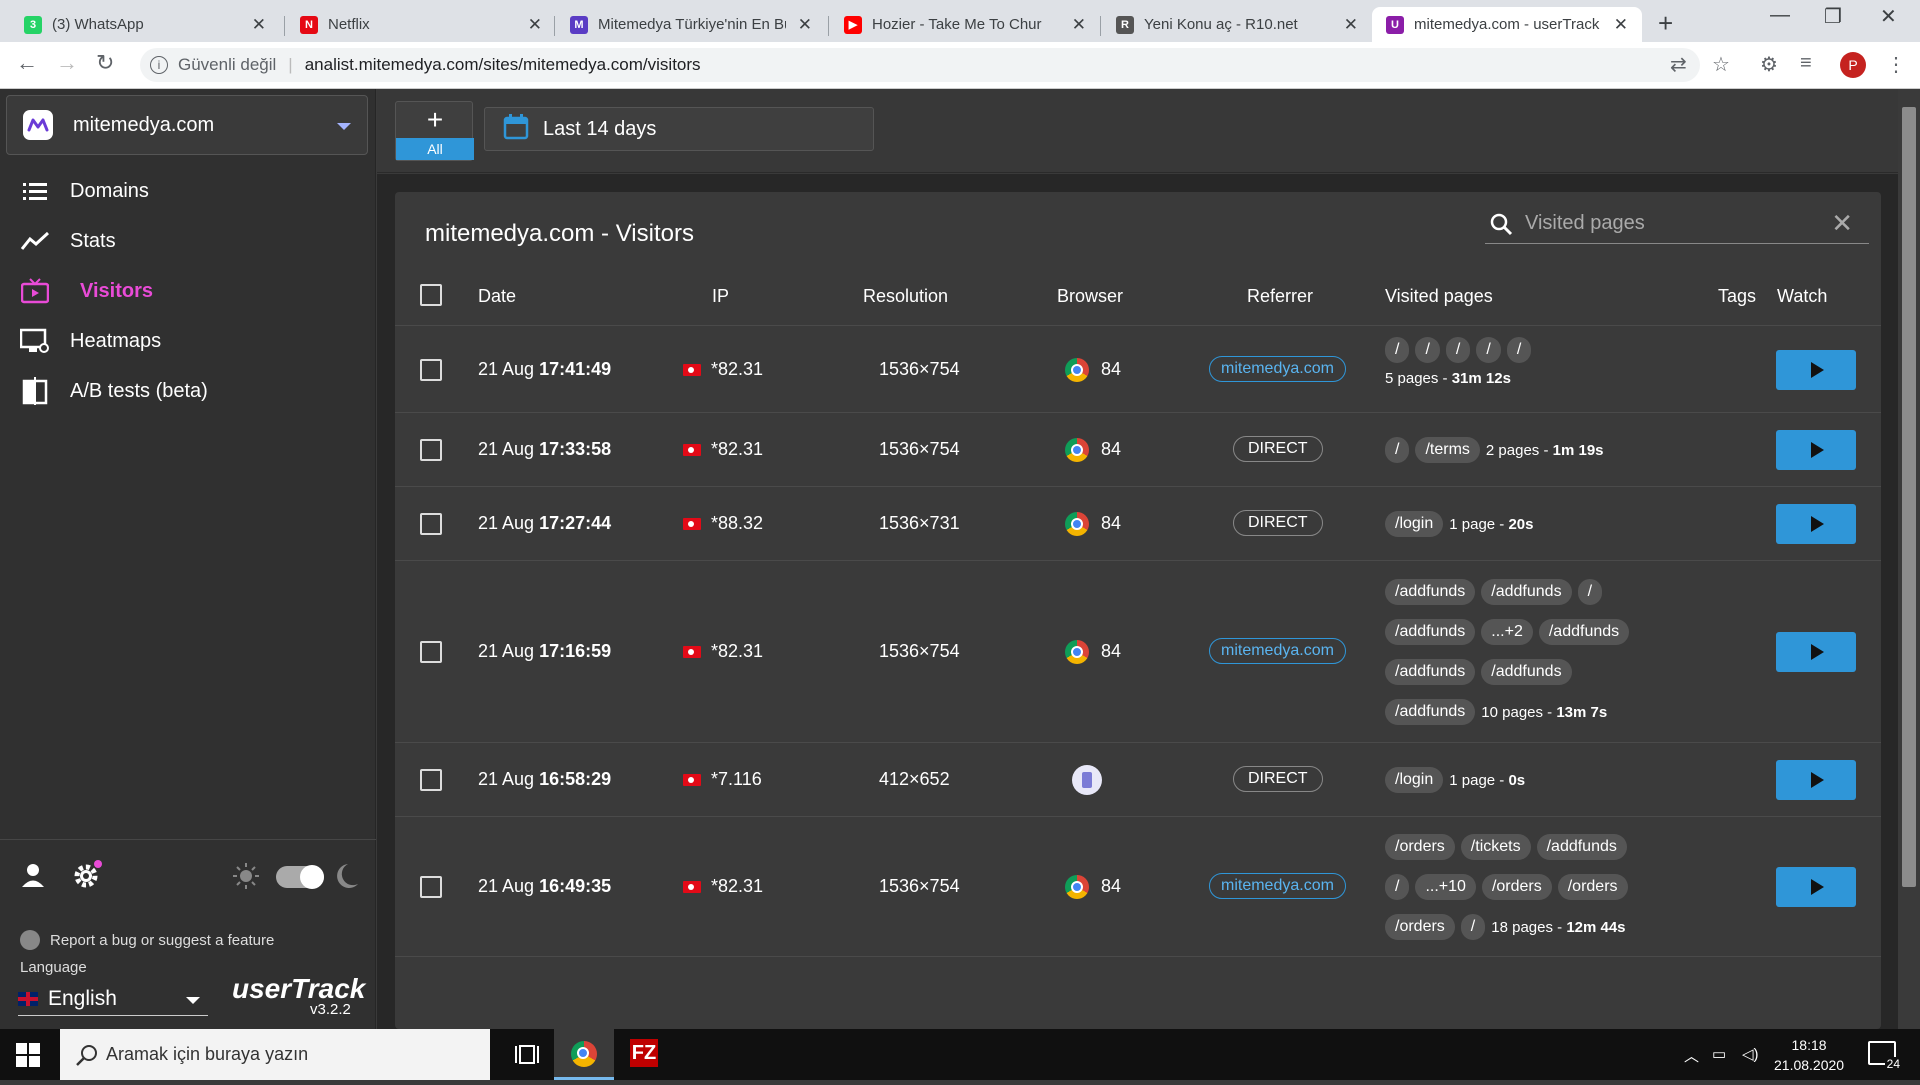 The image size is (1920, 1085). Describe the element at coordinates (1888, 16) in the screenshot. I see `close-window-button: ✕` at that location.